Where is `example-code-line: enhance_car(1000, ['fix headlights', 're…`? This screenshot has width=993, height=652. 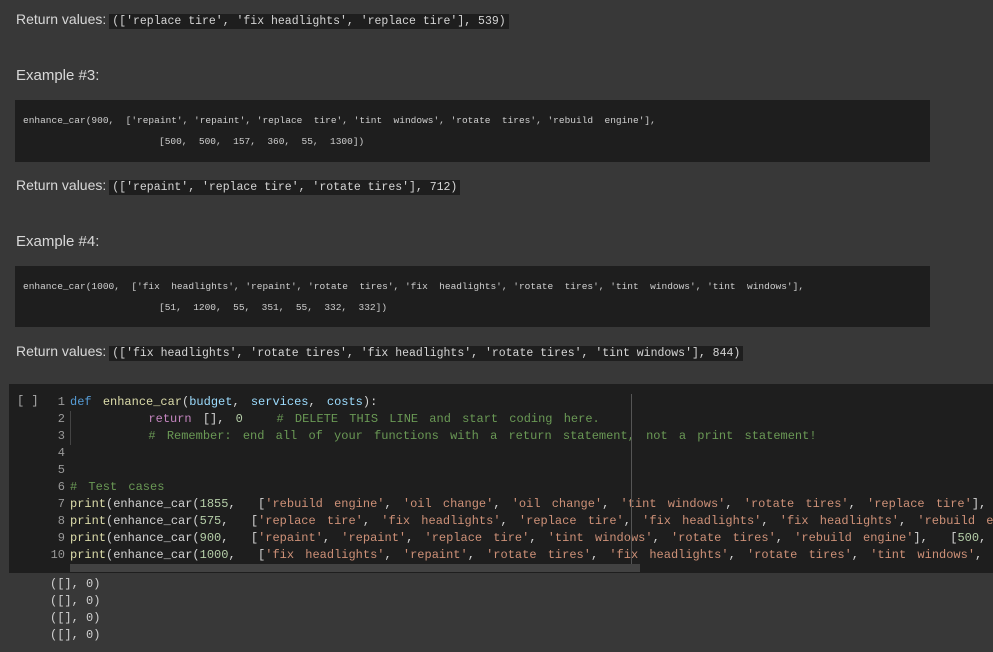
example-code-line: enhance_car(1000, ['fix headlights', 're… is located at coordinates (414, 286).